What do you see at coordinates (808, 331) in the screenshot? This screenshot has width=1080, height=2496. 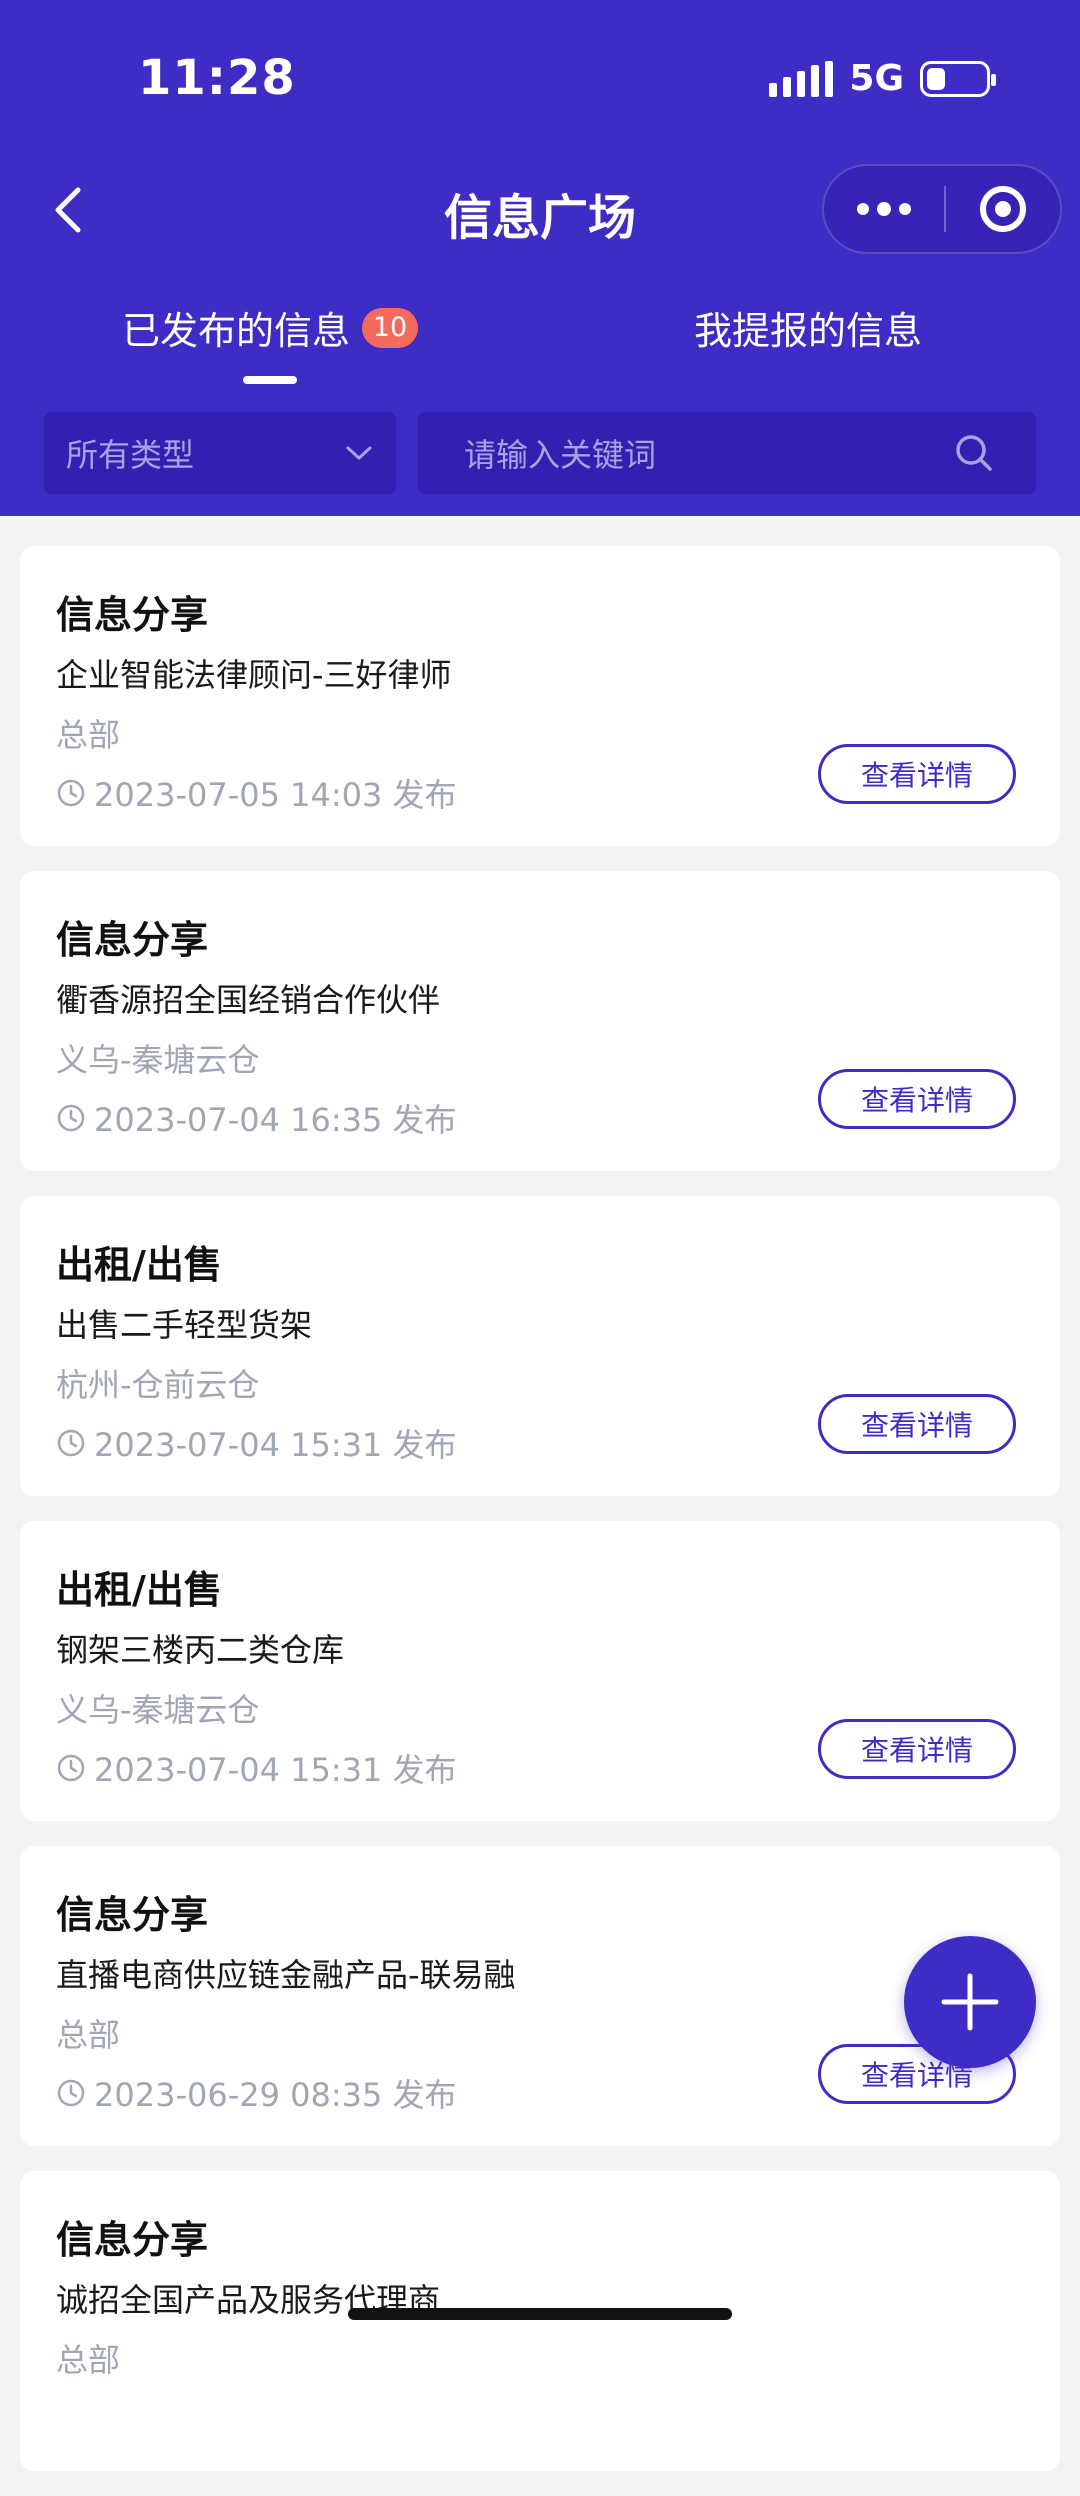 I see `tab-reported-label: 我提报的信息` at bounding box center [808, 331].